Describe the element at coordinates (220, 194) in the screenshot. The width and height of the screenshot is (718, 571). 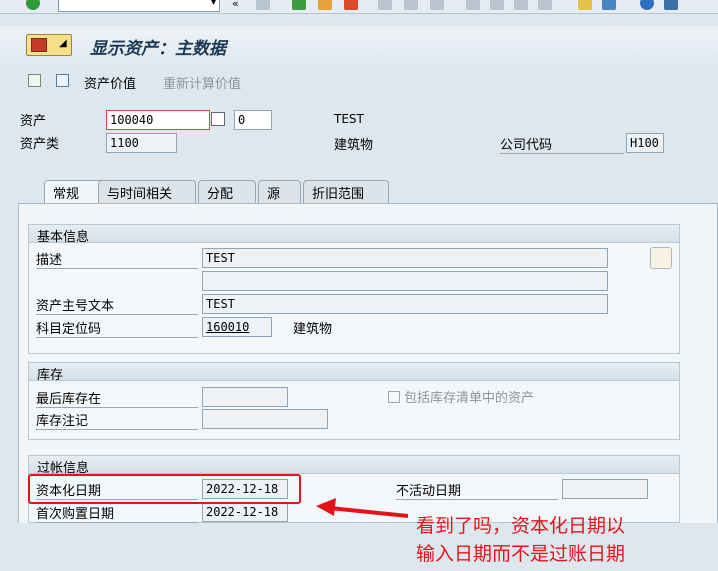
I see `tab-label: 分配` at that location.